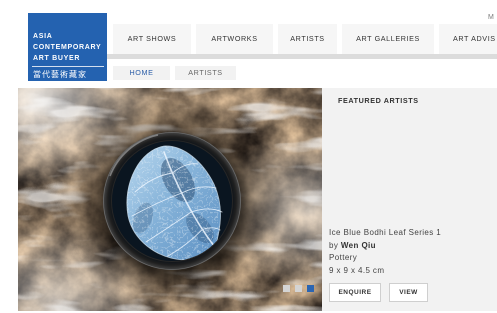 This screenshot has width=497, height=313. I want to click on artist-name: Wen Qiu, so click(358, 245).